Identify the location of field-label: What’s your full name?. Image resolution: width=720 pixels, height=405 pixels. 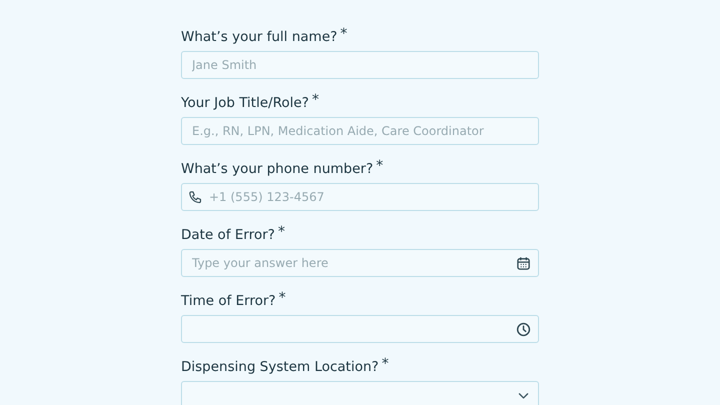
(259, 37).